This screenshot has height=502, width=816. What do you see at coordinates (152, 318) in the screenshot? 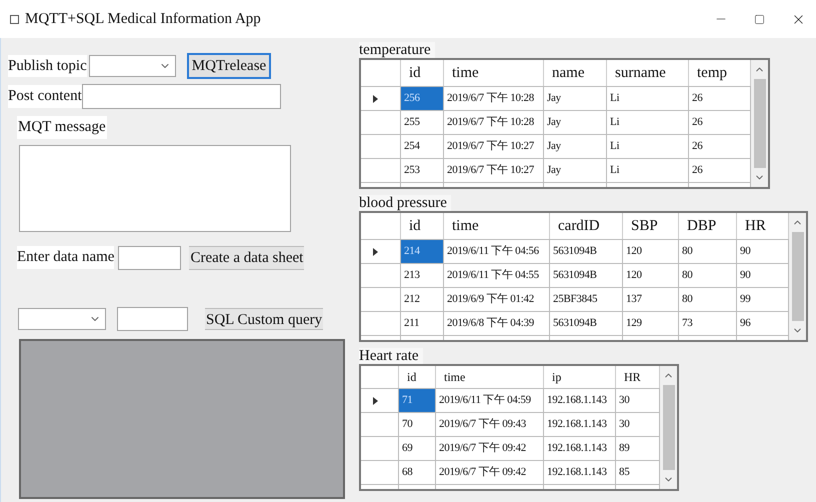
I see `query-field` at bounding box center [152, 318].